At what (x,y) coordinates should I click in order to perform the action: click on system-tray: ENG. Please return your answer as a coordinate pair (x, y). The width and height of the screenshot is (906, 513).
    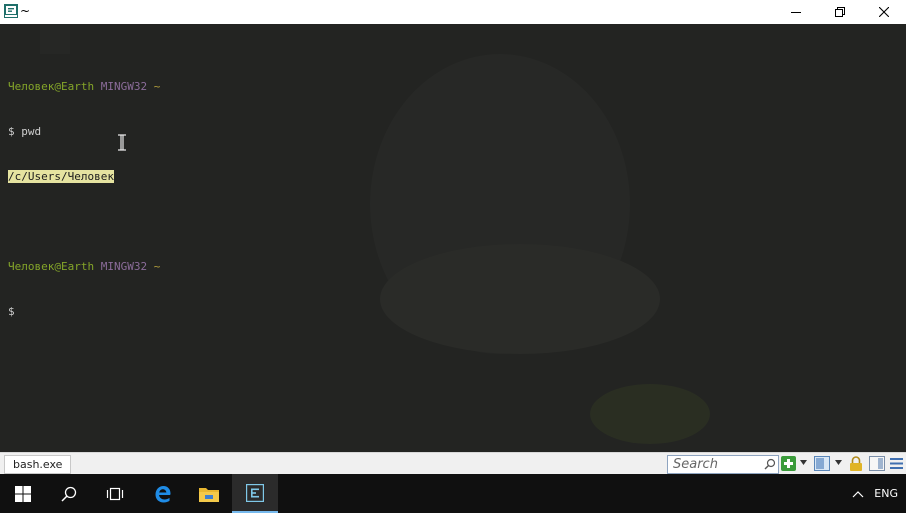
    Looking at the image, I should click on (875, 493).